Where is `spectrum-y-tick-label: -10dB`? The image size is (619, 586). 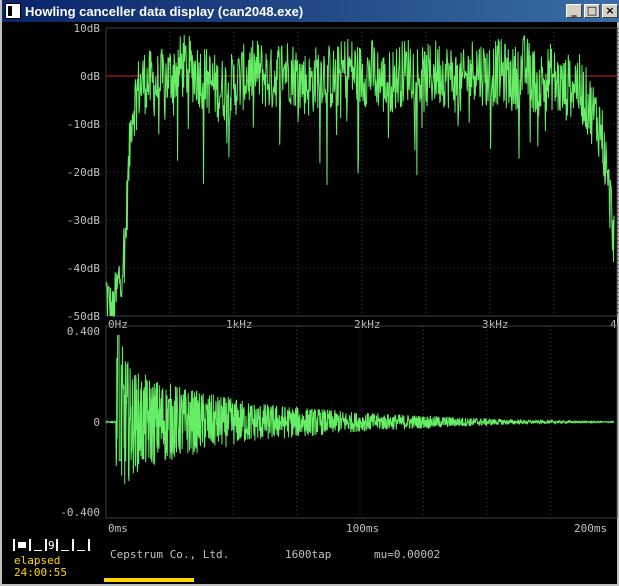
spectrum-y-tick-label: -10dB is located at coordinates (83, 124).